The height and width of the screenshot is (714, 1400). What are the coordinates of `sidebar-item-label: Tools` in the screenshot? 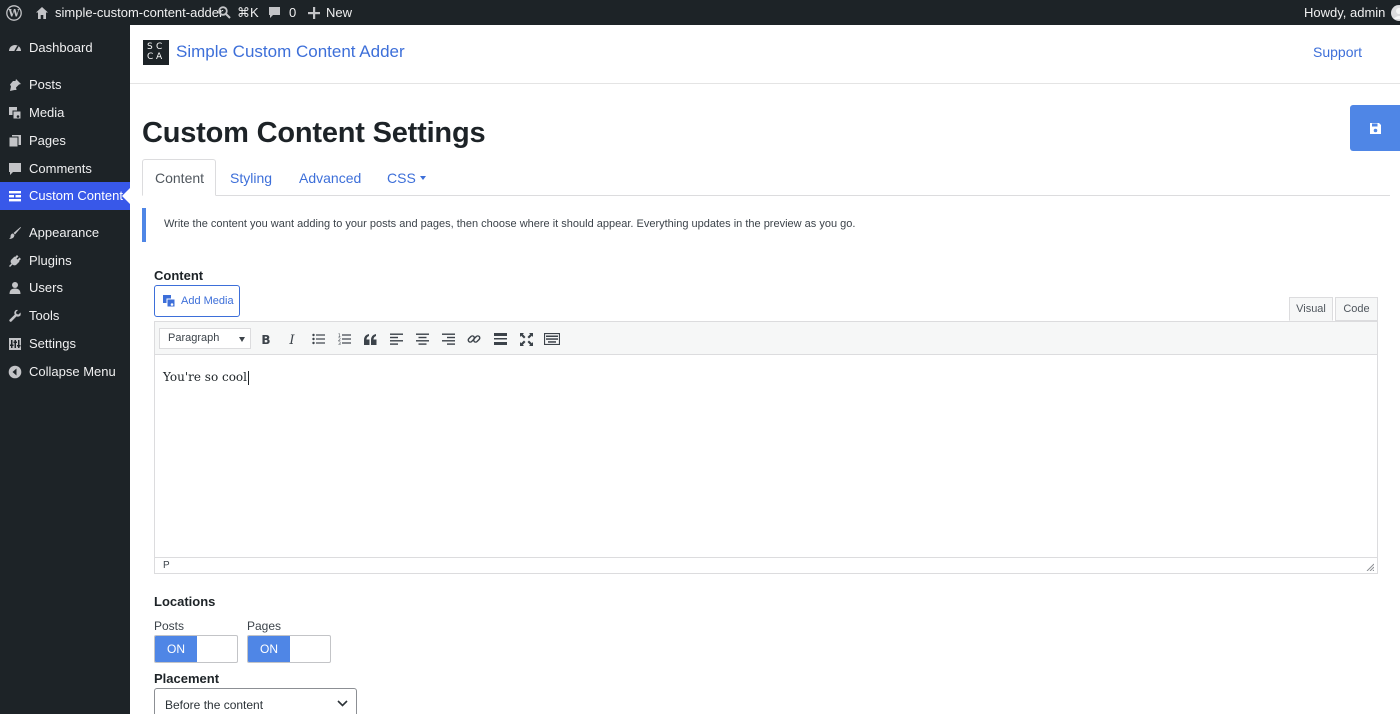 It's located at (44, 315).